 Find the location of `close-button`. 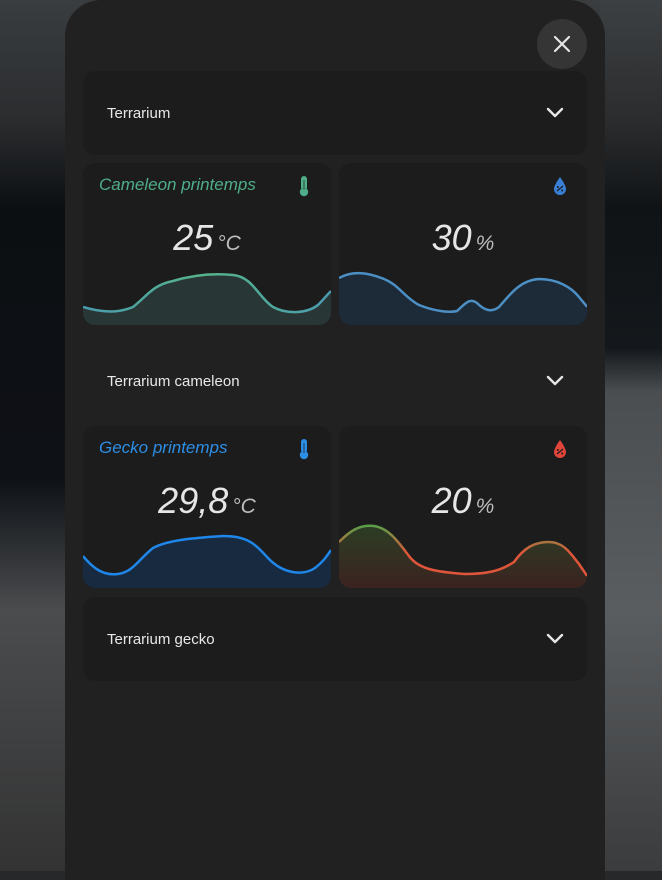

close-button is located at coordinates (562, 44).